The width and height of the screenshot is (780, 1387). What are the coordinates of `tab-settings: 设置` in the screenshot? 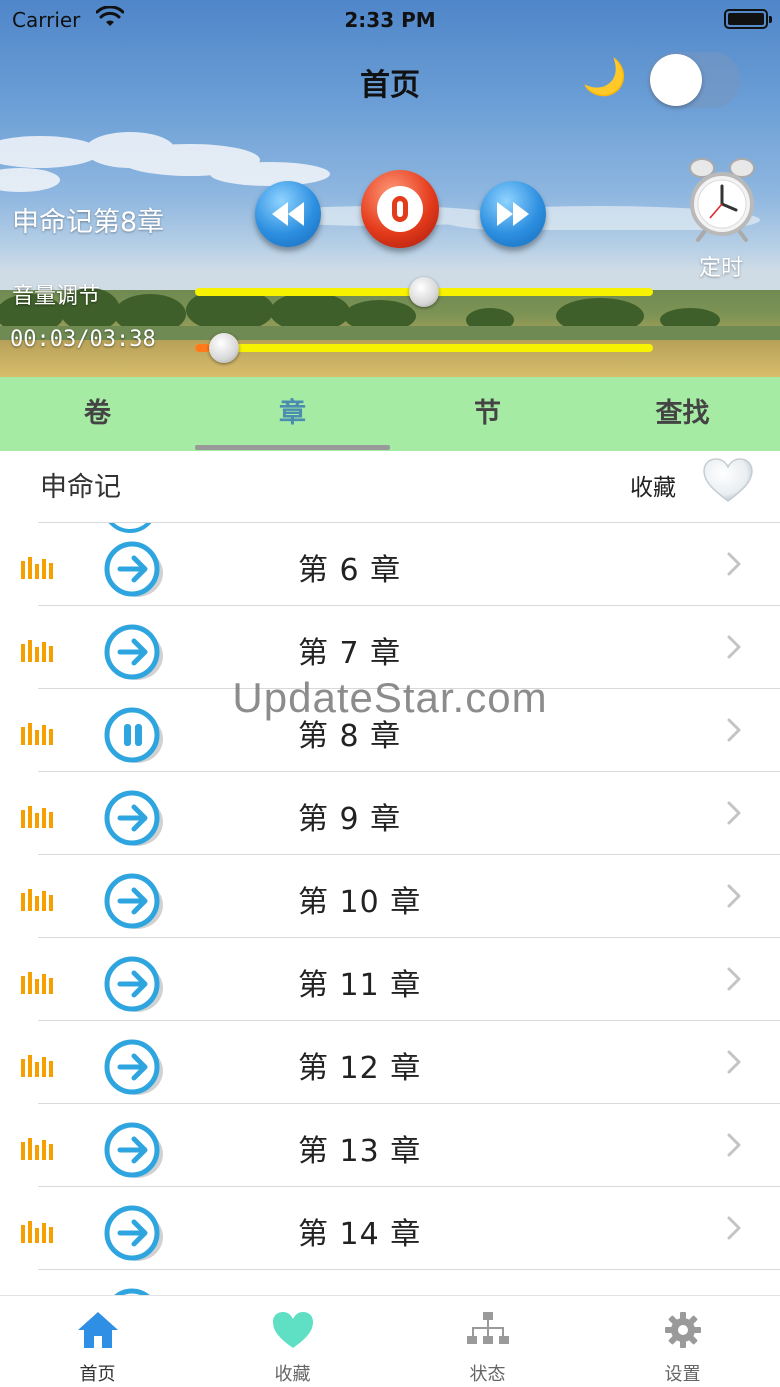 It's located at (682, 1341).